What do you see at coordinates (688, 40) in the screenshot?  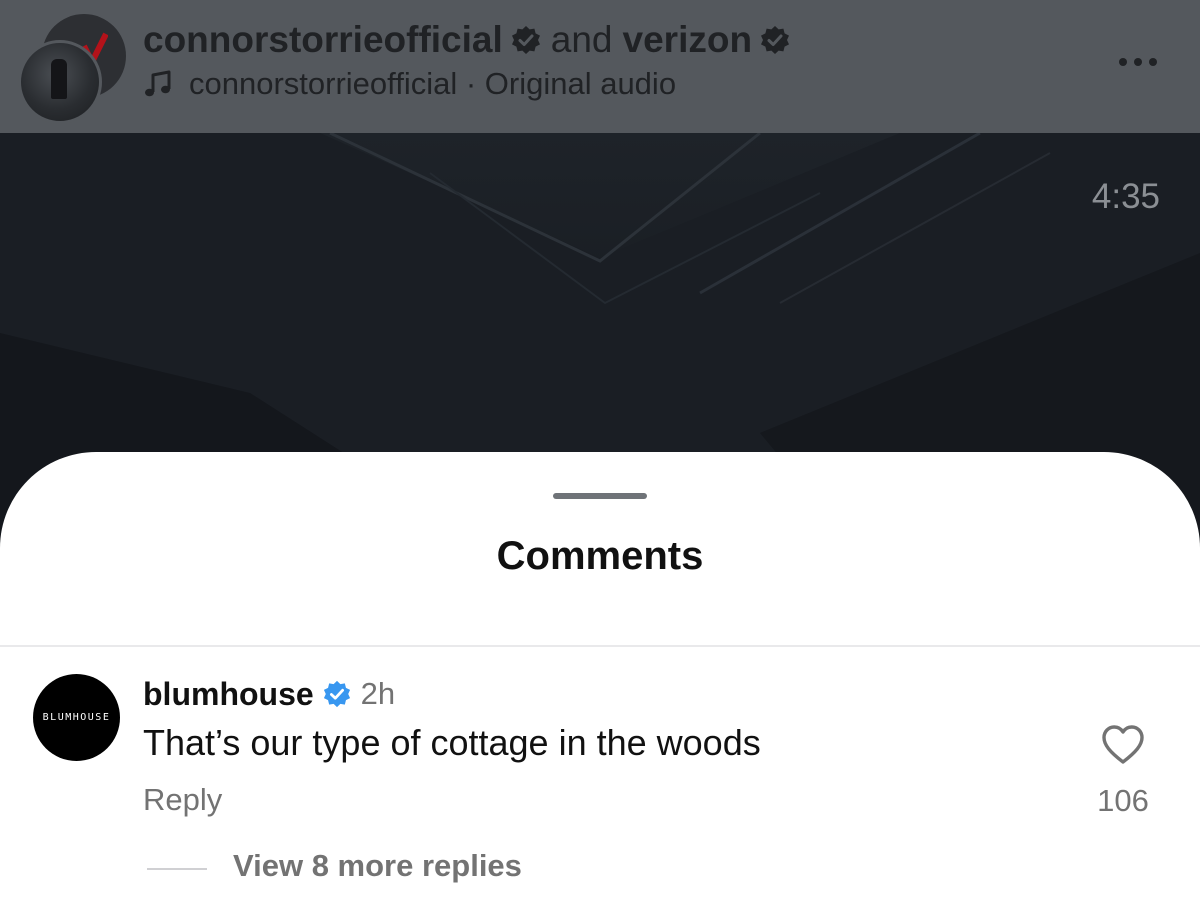 I see `author-secondary: verizon` at bounding box center [688, 40].